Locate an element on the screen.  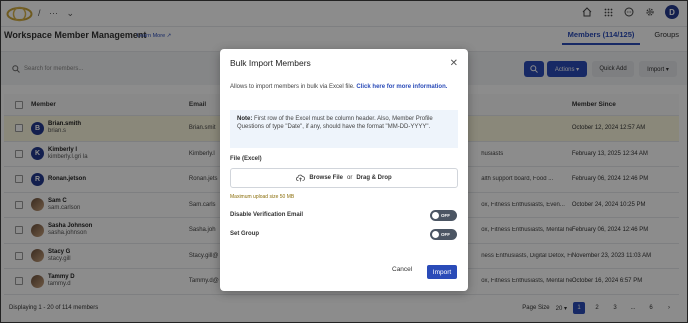
upload-cloud-icon is located at coordinates (301, 178).